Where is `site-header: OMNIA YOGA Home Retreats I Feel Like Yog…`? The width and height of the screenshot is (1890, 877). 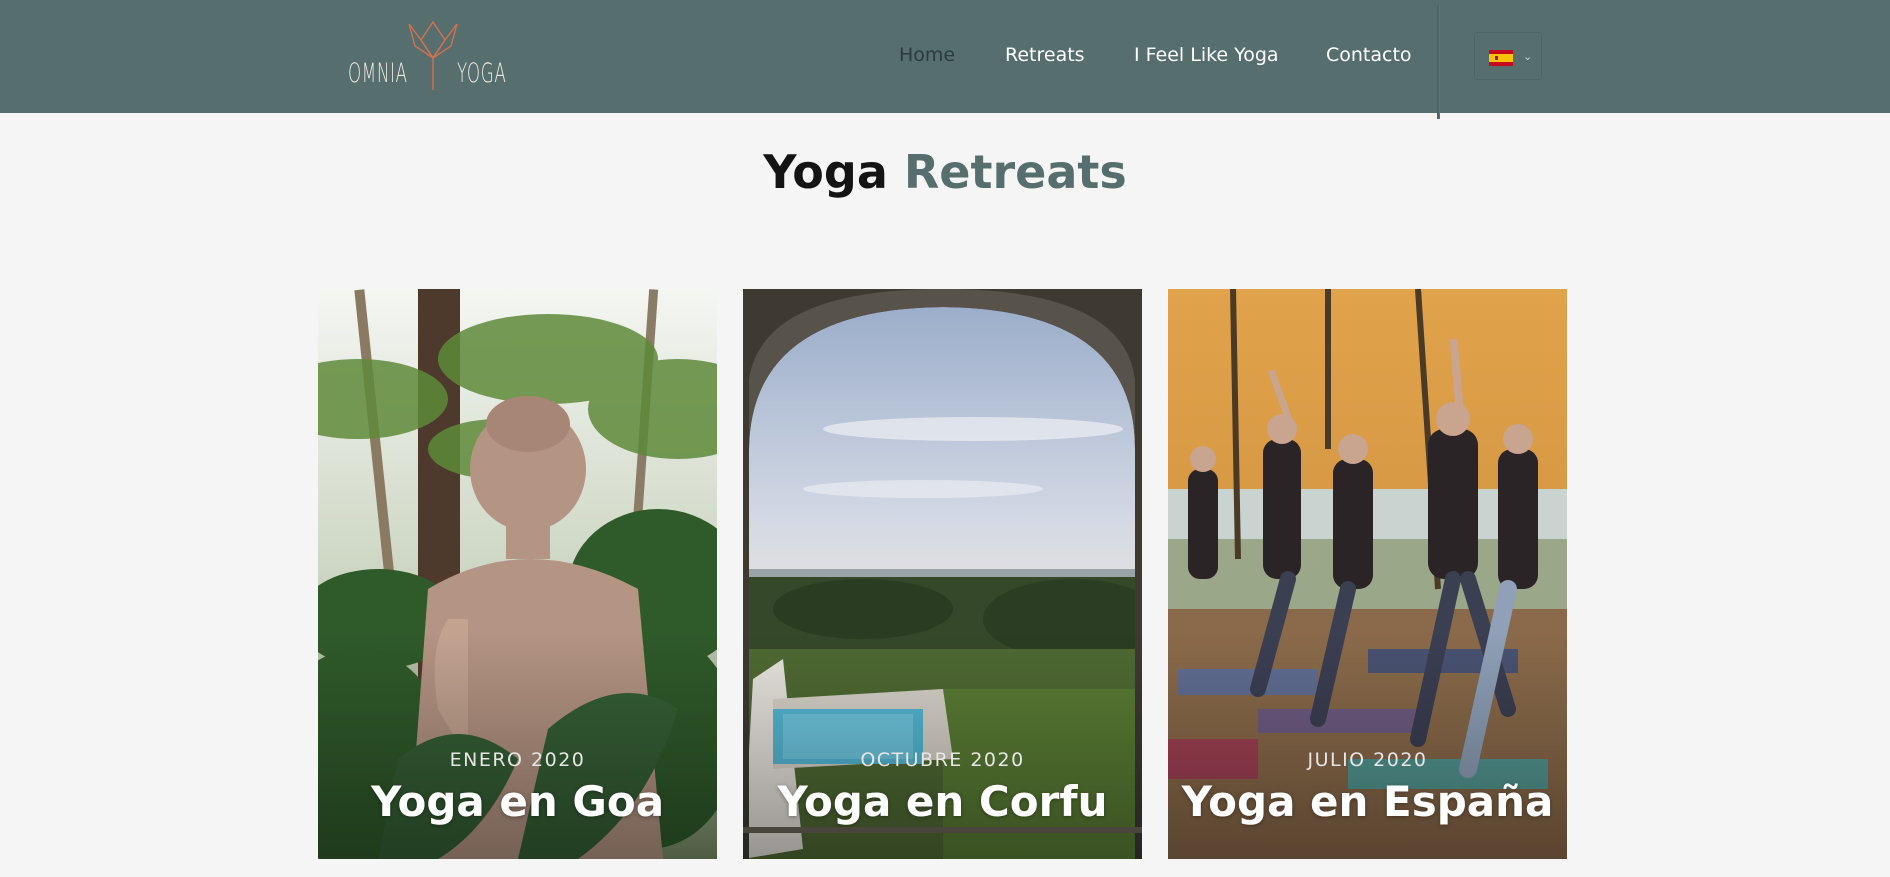
site-header: OMNIA YOGA Home Retreats I Feel Like Yog… is located at coordinates (945, 59).